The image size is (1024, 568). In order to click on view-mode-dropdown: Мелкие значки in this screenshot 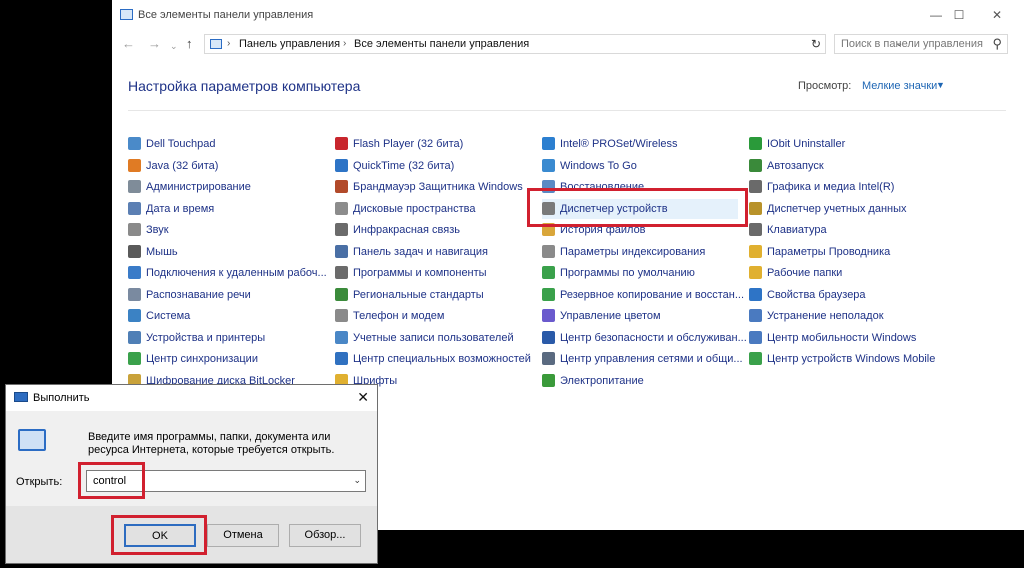, I will do `click(899, 86)`.